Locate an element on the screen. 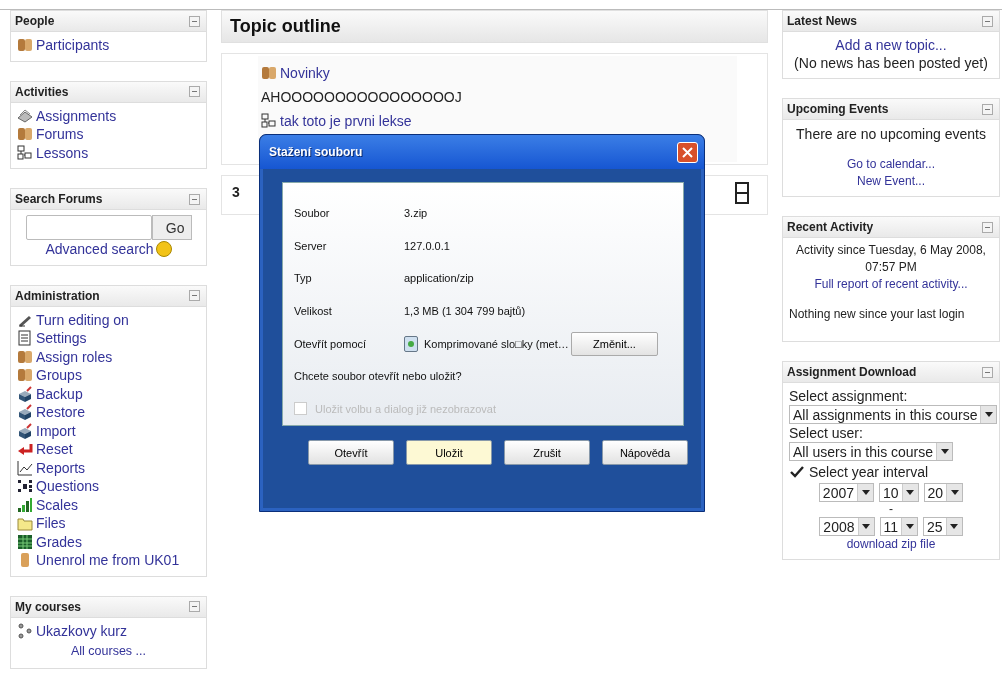 The image size is (1002, 673). sidebar-link: Turn editing on is located at coordinates (108, 319).